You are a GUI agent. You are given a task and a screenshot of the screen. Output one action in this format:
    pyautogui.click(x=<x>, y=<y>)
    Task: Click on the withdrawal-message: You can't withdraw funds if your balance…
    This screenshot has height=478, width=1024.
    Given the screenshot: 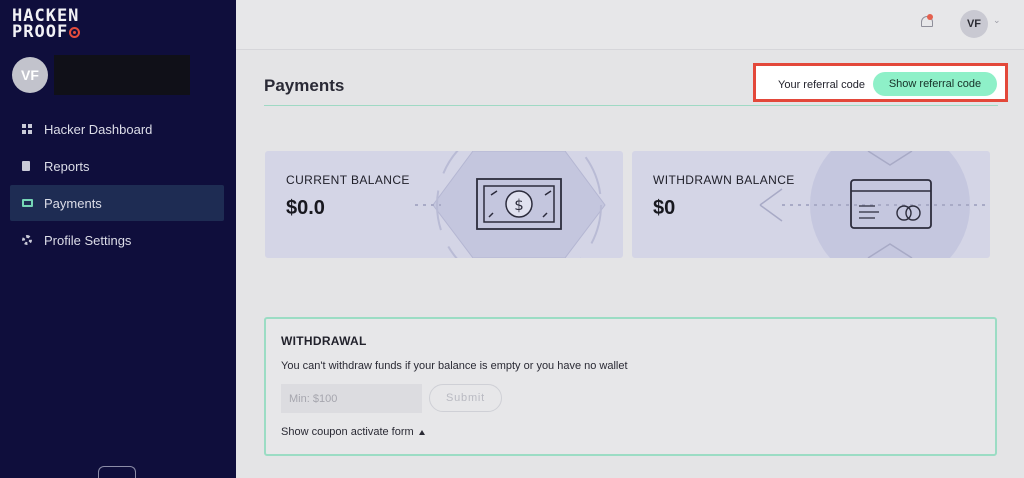 What is the action you would take?
    pyautogui.click(x=454, y=366)
    